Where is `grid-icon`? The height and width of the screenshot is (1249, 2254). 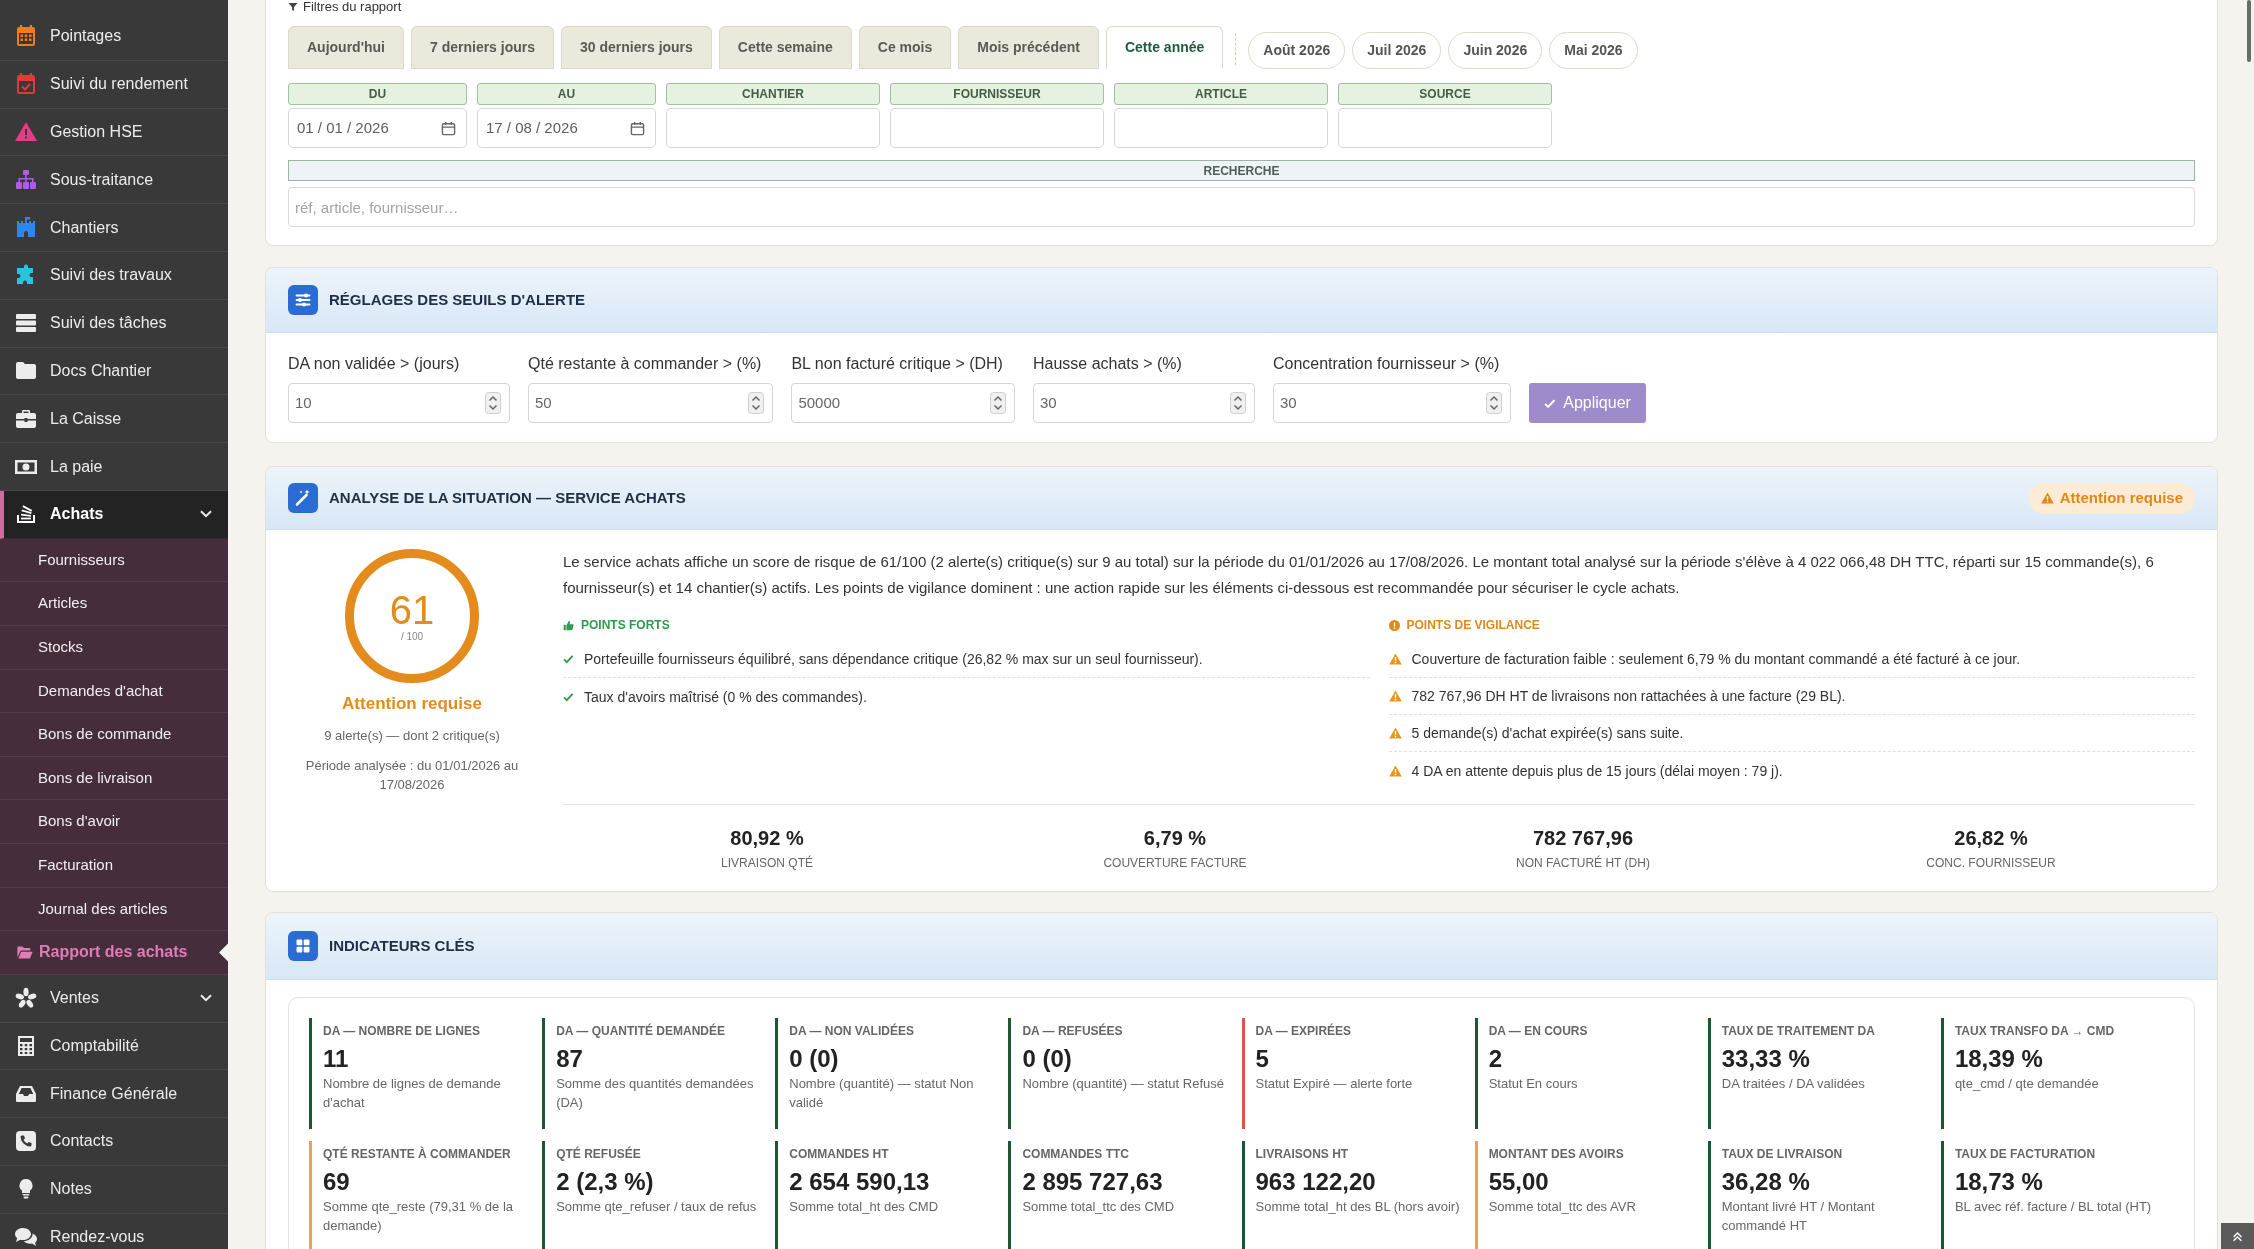 grid-icon is located at coordinates (303, 946).